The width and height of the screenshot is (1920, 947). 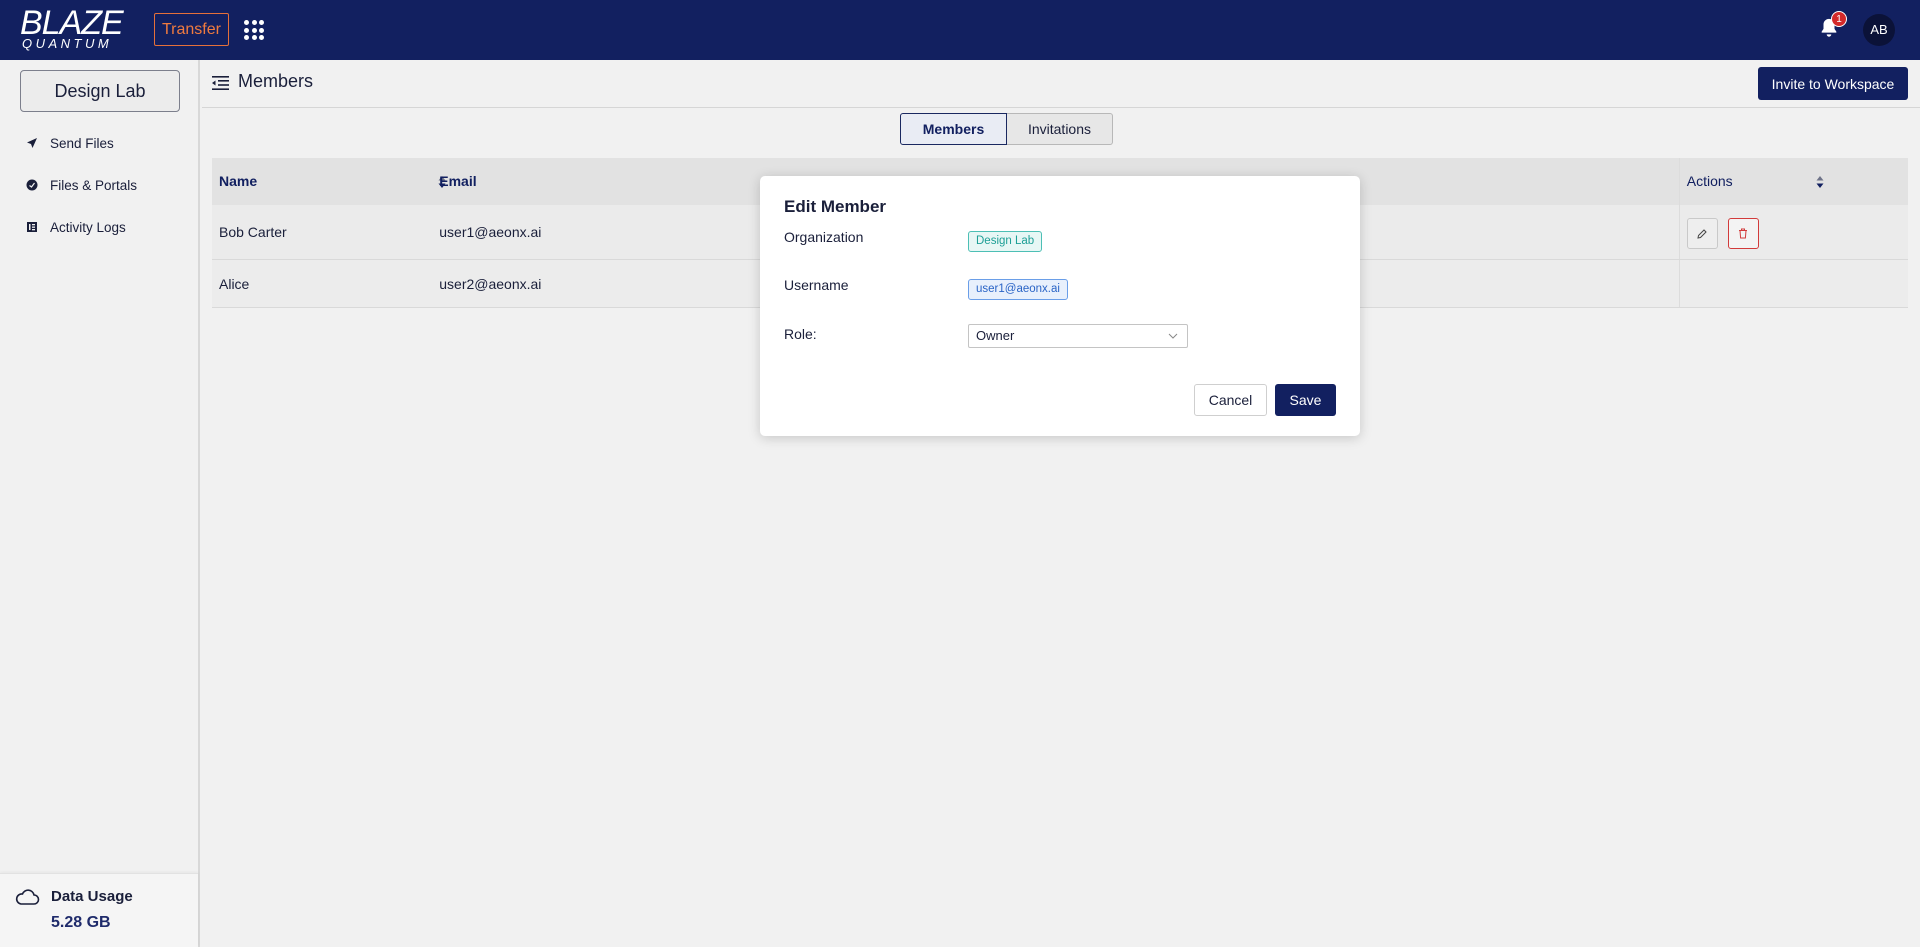 I want to click on save-button: Save, so click(x=1305, y=400).